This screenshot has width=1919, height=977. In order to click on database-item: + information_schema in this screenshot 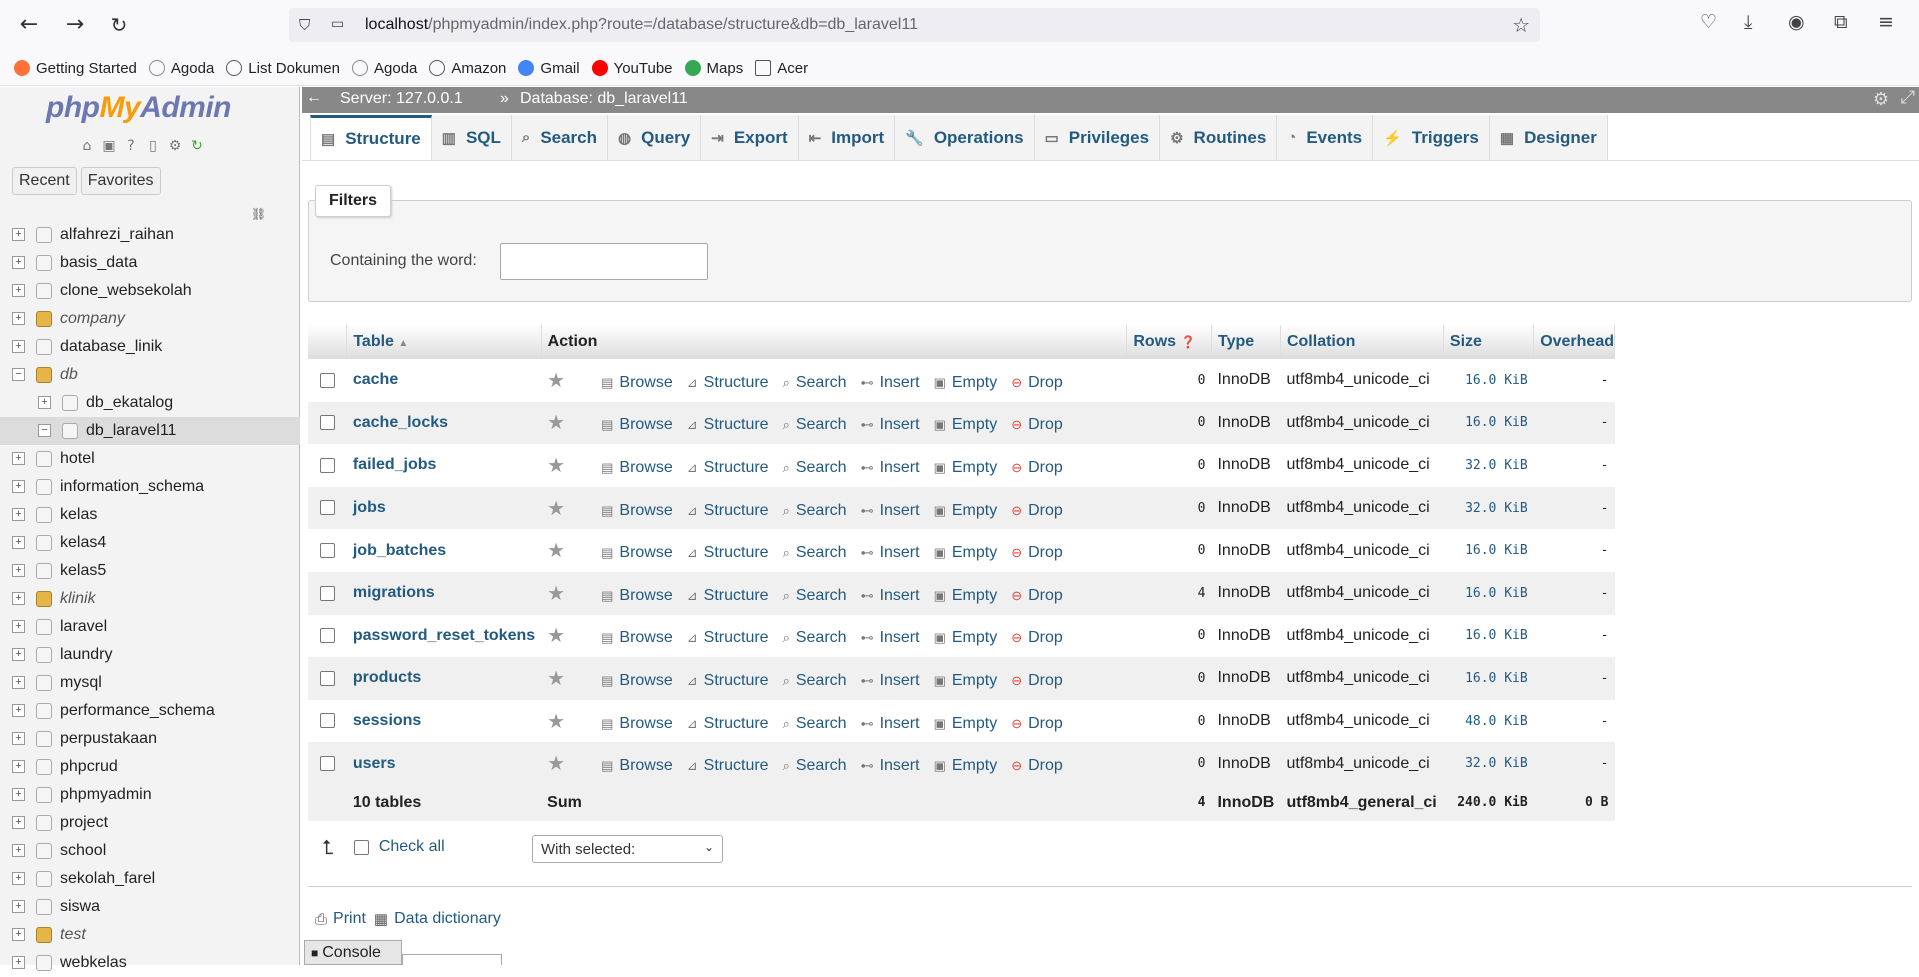, I will do `click(150, 487)`.